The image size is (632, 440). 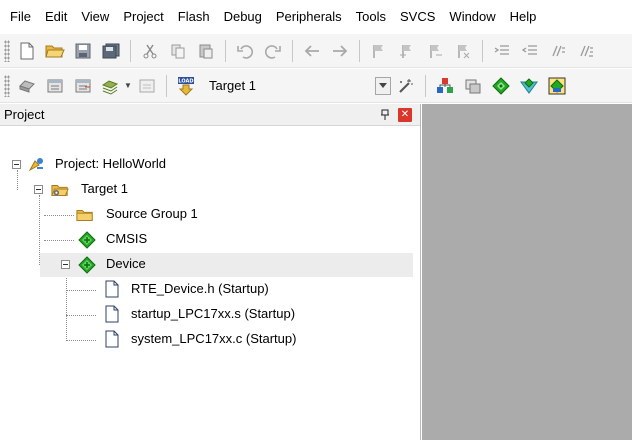 I want to click on project-icon, so click(x=36, y=165).